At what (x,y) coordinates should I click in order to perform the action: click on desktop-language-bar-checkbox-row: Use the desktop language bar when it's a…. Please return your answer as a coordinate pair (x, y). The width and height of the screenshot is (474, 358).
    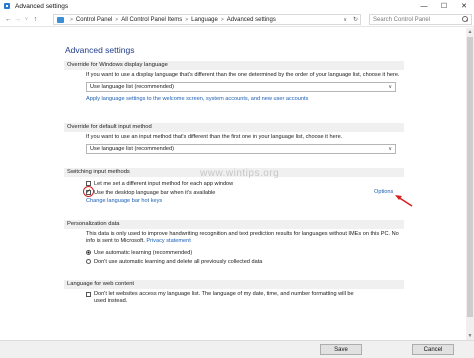
    Looking at the image, I should click on (238, 196).